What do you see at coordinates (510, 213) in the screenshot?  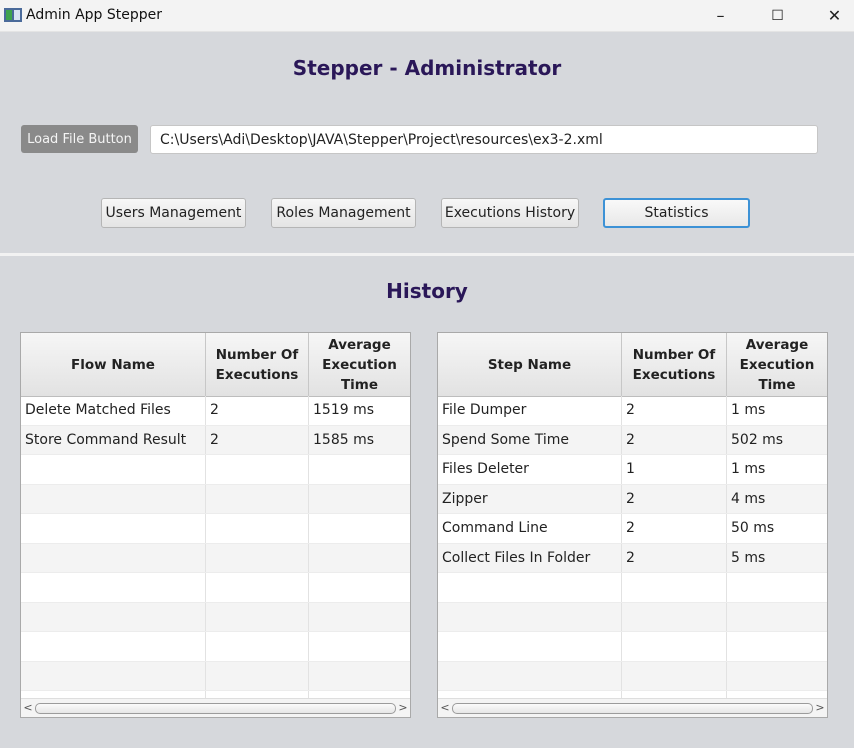 I see `executions-history-button: Executions History` at bounding box center [510, 213].